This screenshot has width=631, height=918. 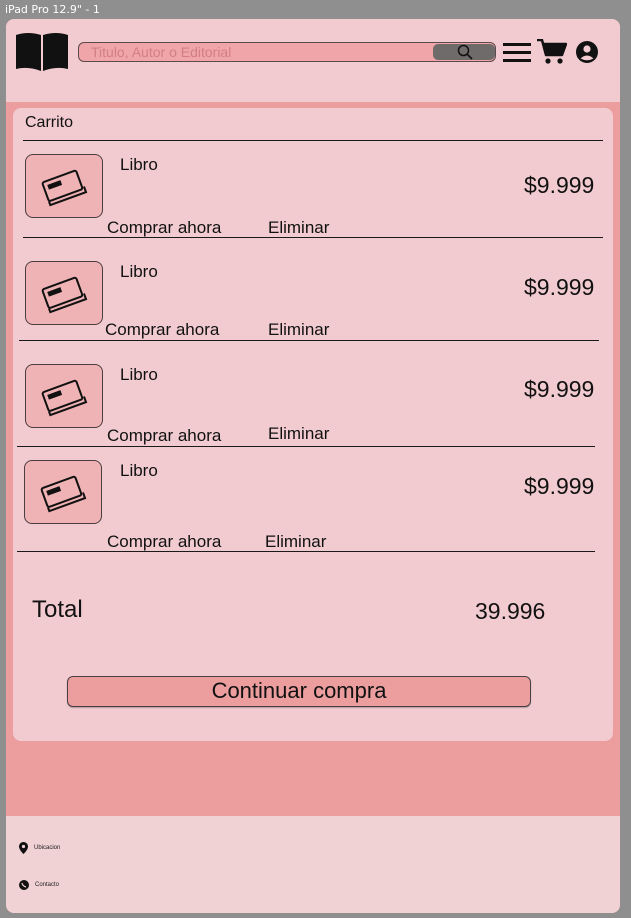 I want to click on search-icon, so click(x=465, y=52).